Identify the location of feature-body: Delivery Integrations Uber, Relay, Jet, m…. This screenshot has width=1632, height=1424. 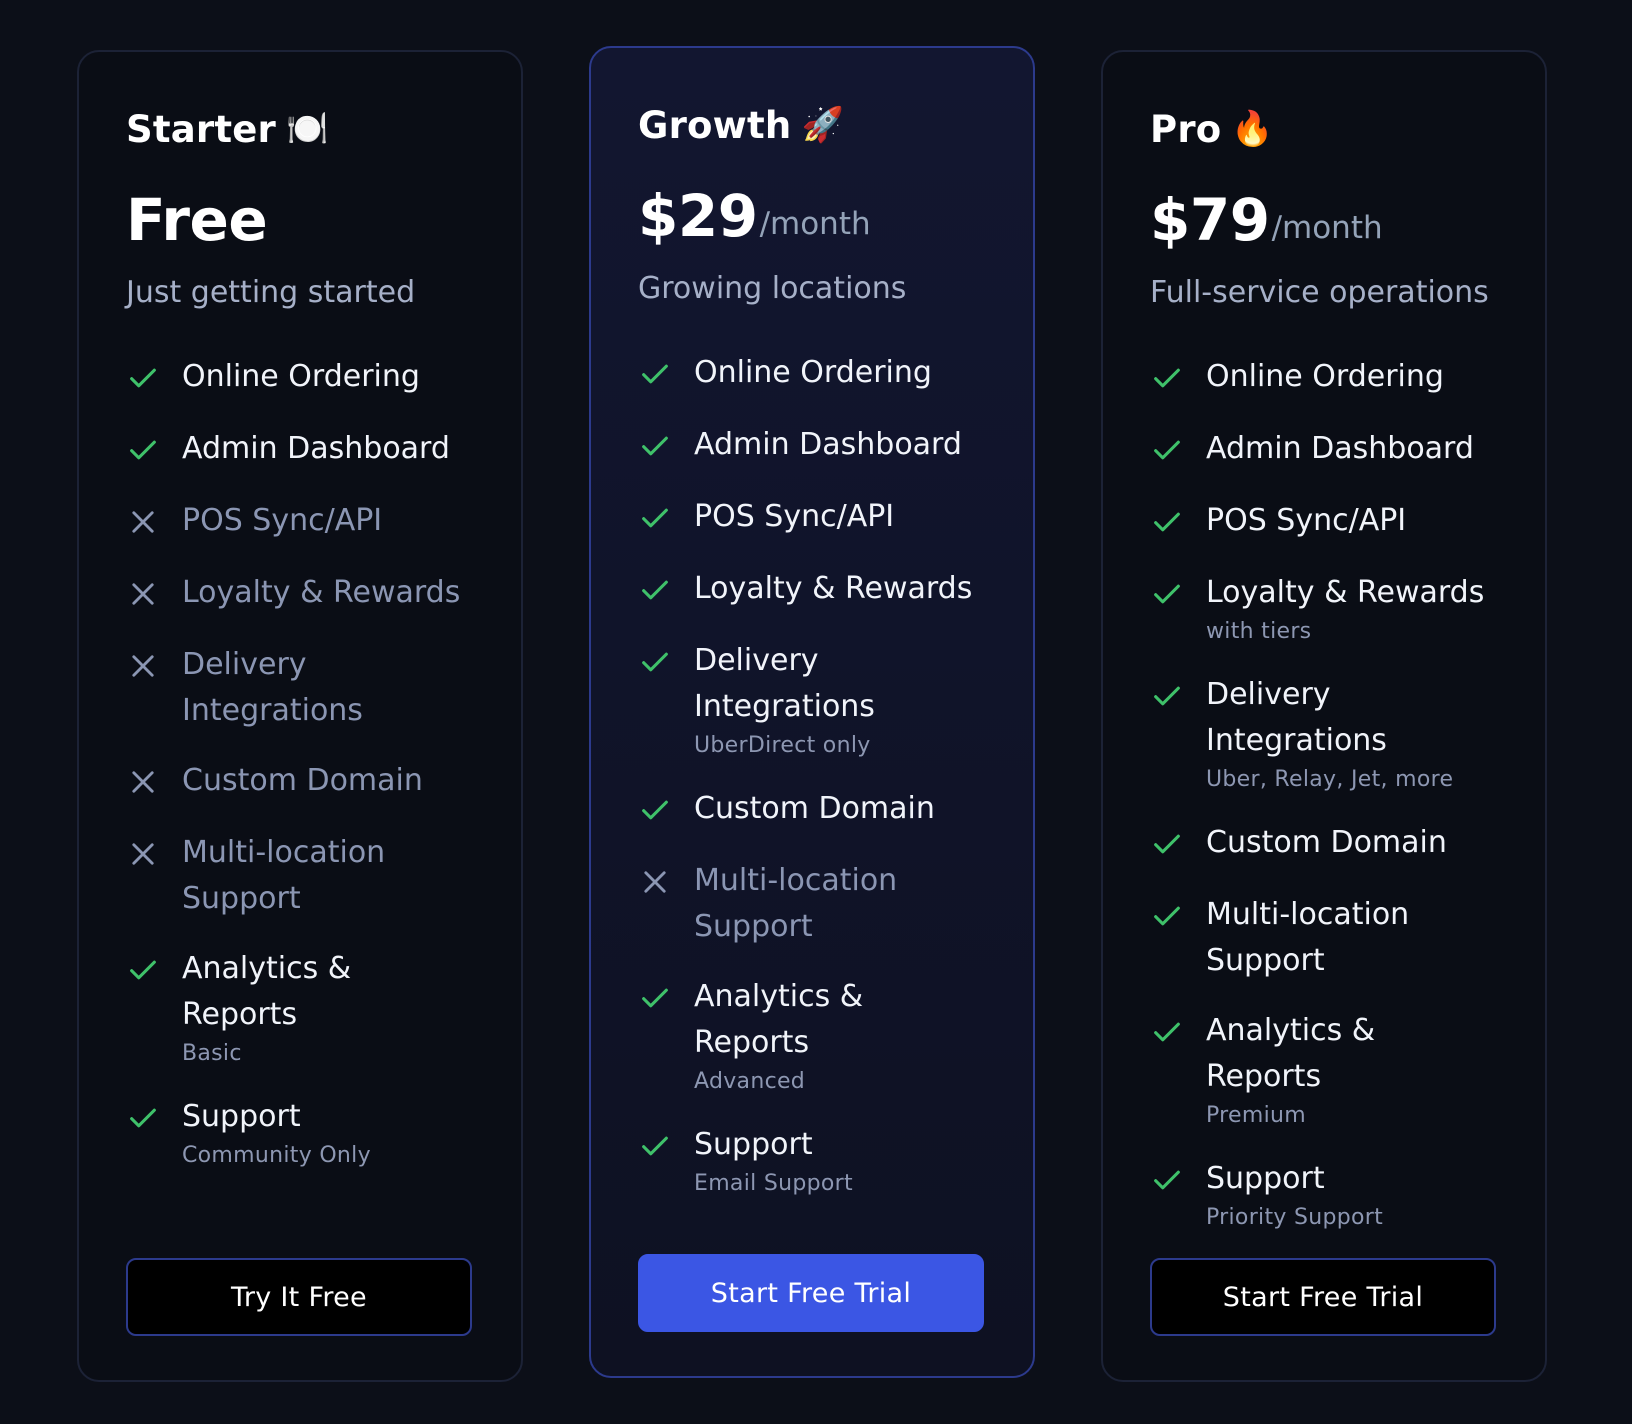
(1352, 734).